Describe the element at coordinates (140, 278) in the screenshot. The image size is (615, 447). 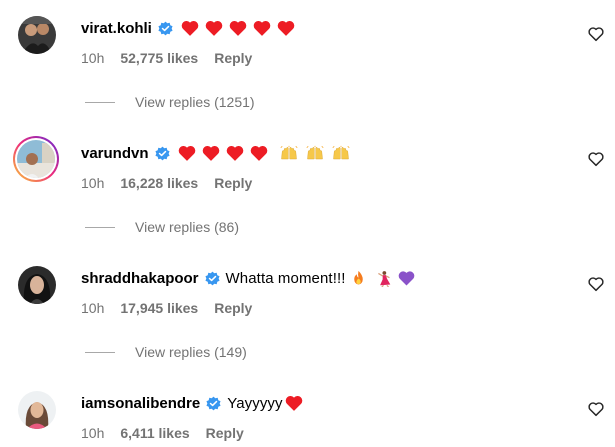
I see `username: shraddhakapoor` at that location.